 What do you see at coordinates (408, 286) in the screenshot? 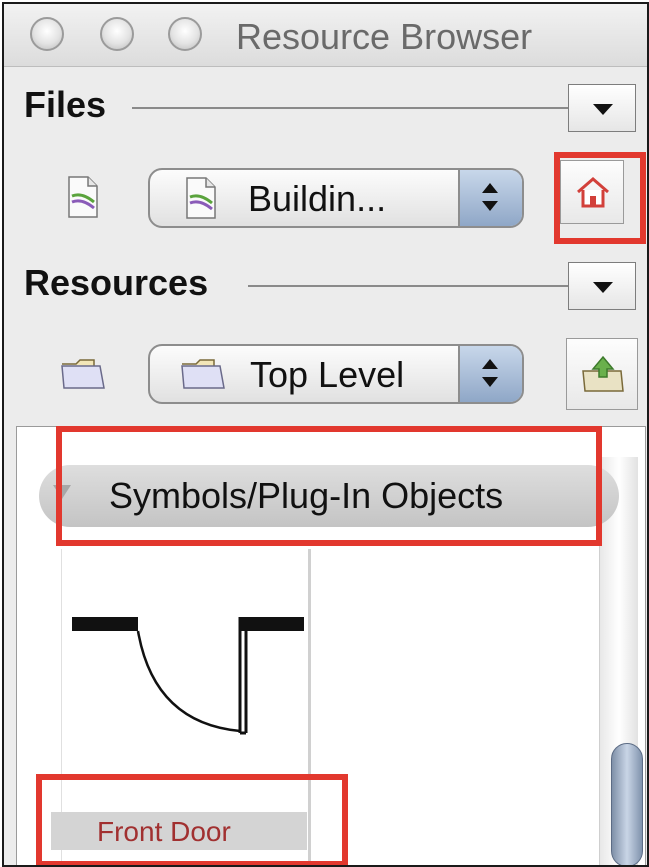
I see `resources-divider` at bounding box center [408, 286].